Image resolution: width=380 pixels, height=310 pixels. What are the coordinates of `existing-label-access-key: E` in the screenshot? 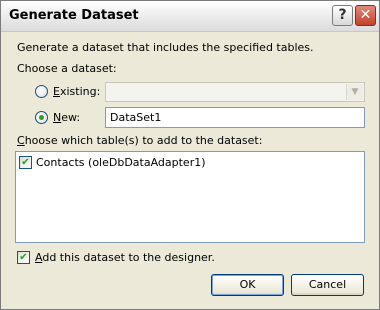 It's located at (56, 91).